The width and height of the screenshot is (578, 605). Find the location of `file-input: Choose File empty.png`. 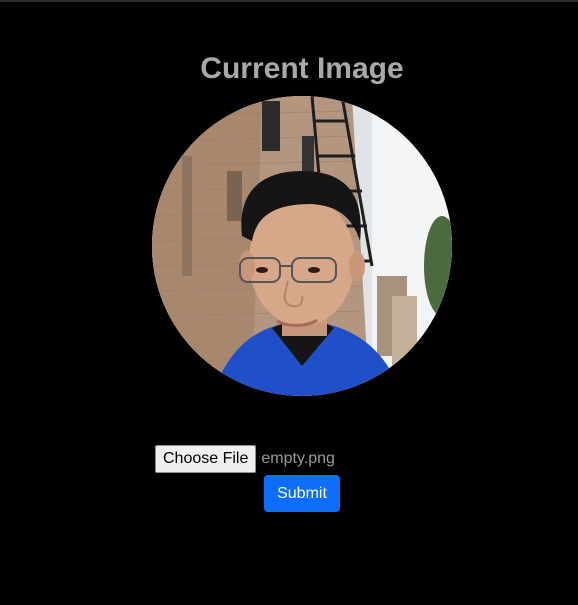

file-input: Choose File empty.png is located at coordinates (245, 459).